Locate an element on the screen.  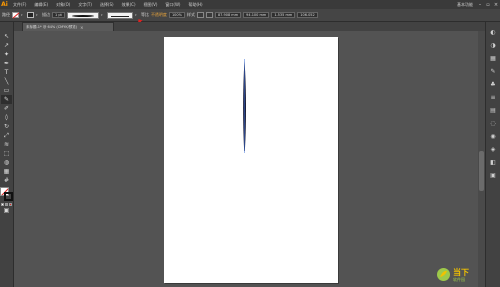
style-label: 样式 is located at coordinates (190, 14).